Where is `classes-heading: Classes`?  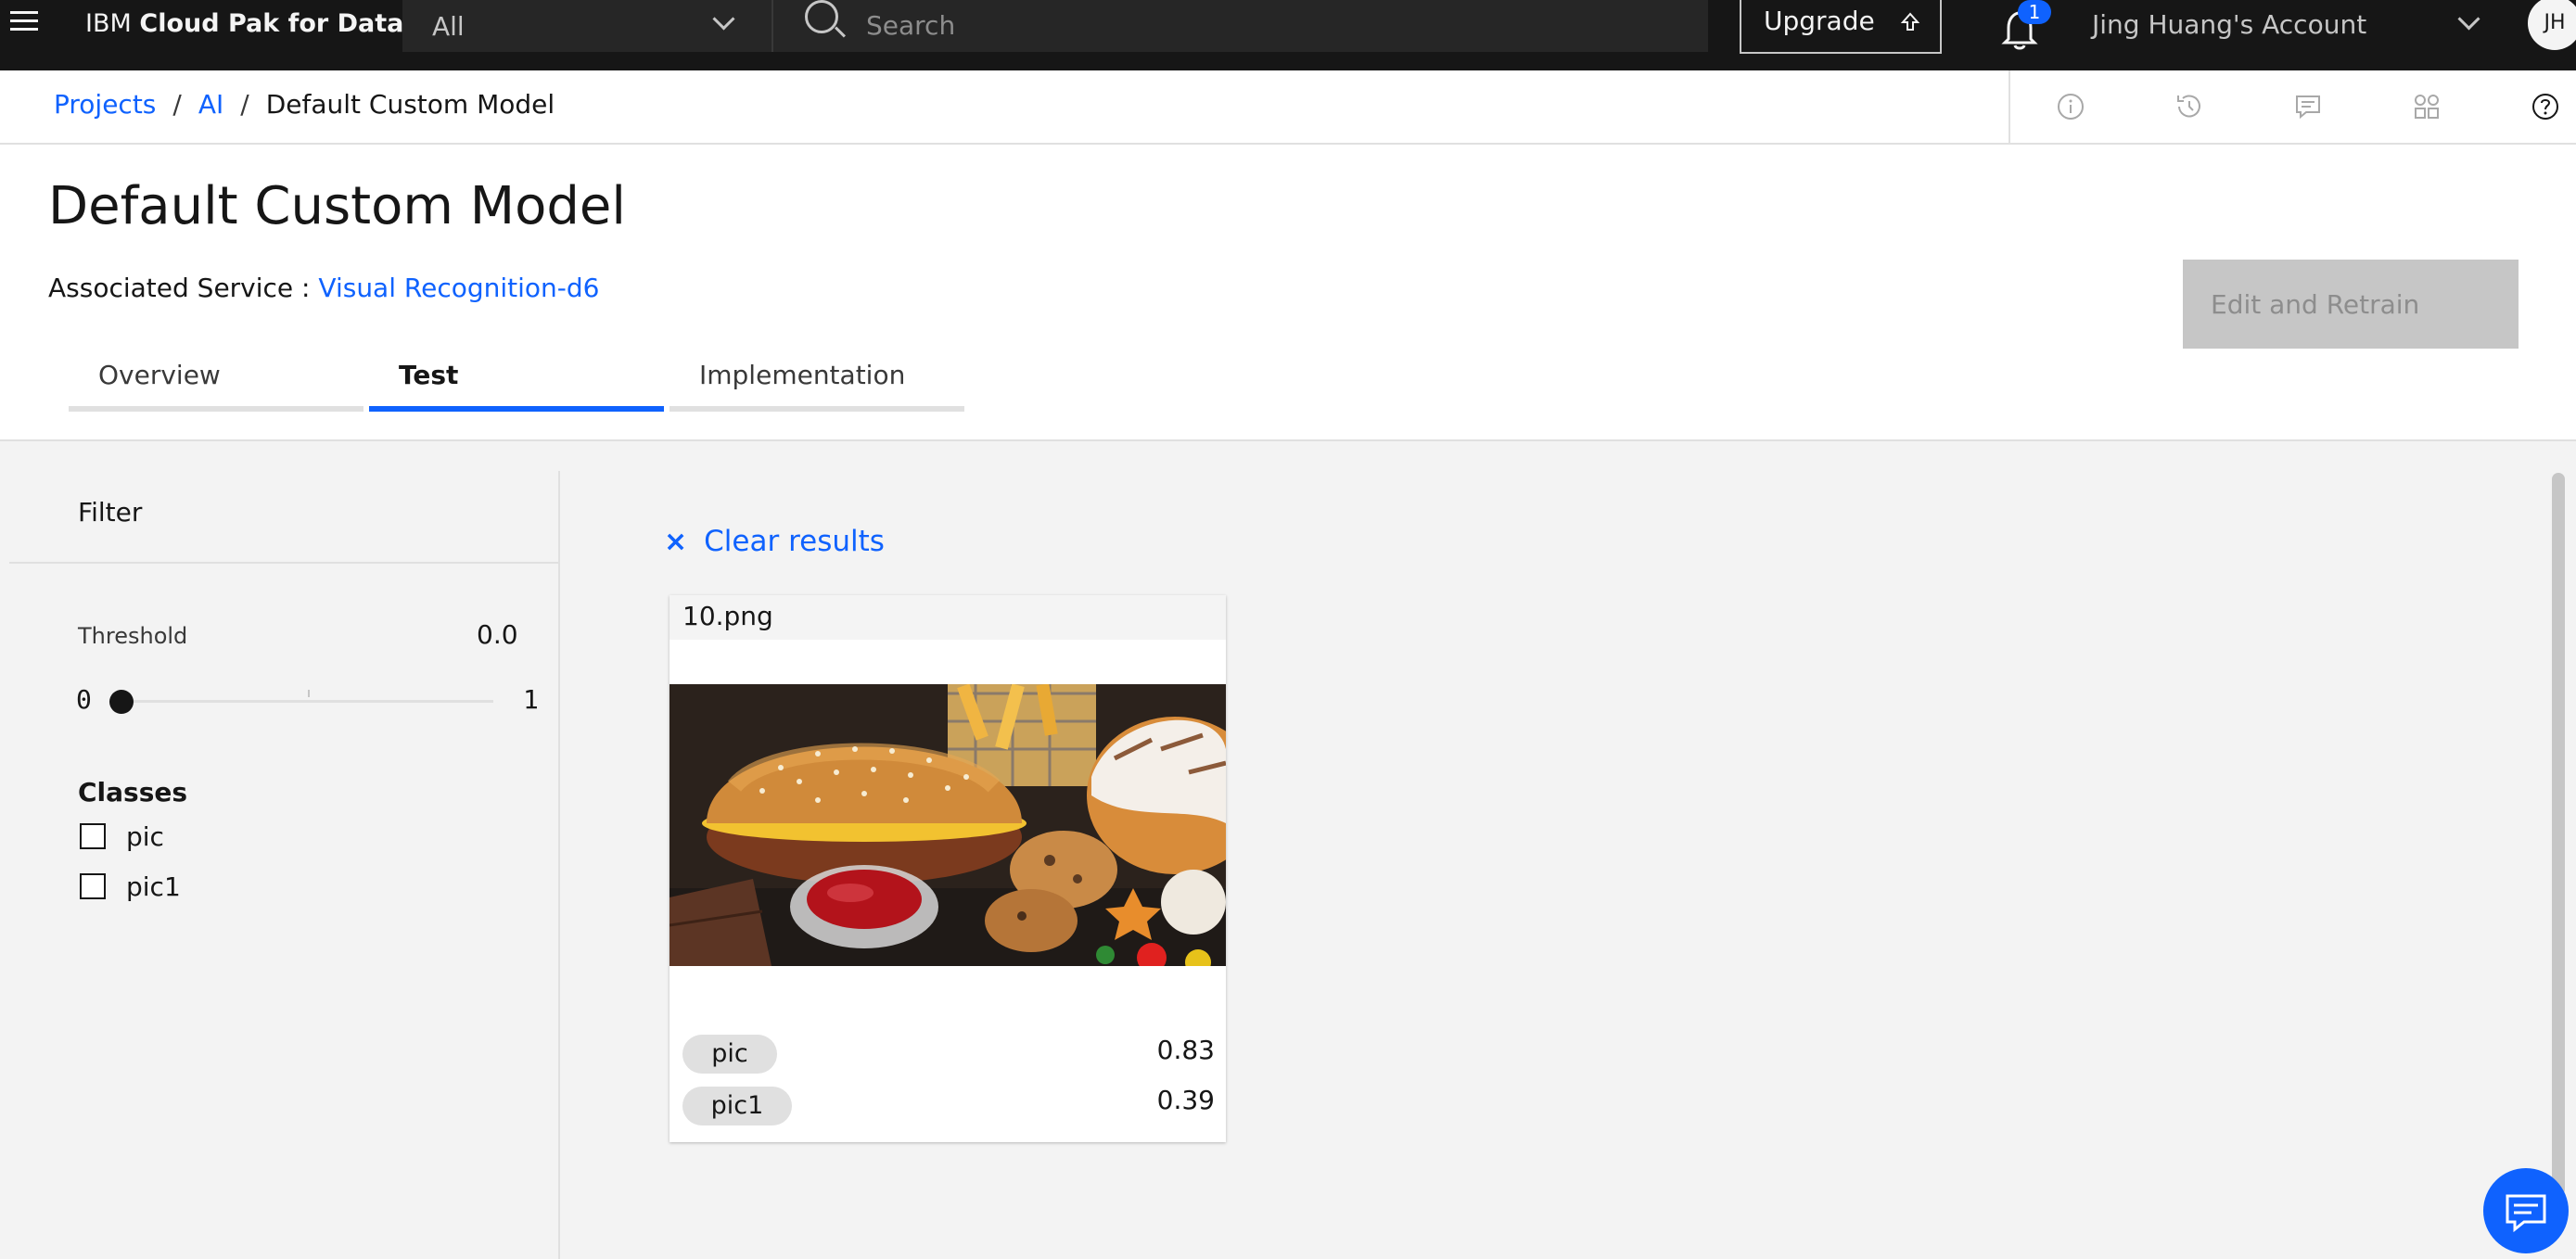 classes-heading: Classes is located at coordinates (133, 792).